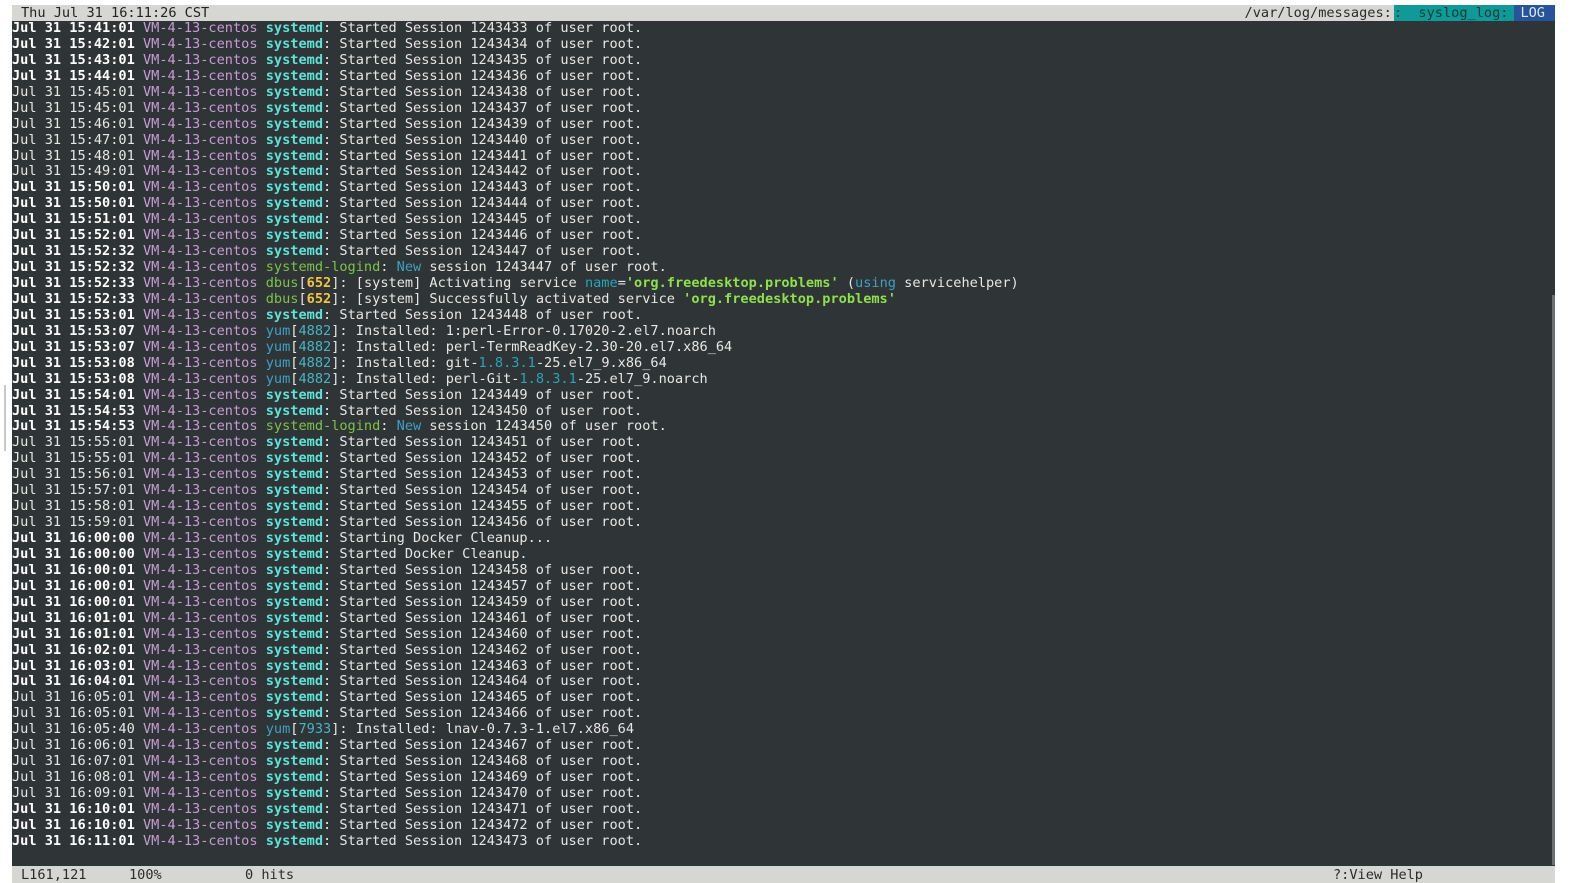 The image size is (1574, 883). I want to click on log-timestamp: Jul 31 15:46:01, so click(73, 123).